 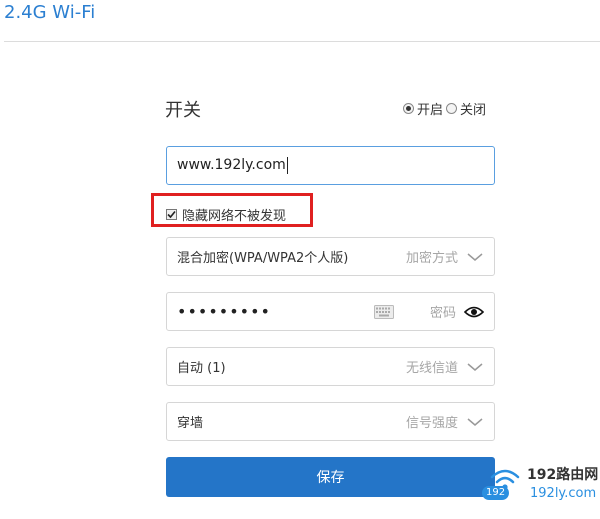 I want to click on channel-value: 自动 (1), so click(x=201, y=368).